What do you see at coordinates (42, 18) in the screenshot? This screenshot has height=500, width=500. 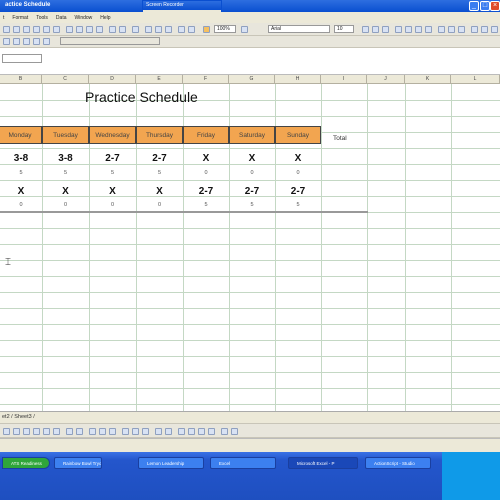 I see `menu-item-tools: Tools` at bounding box center [42, 18].